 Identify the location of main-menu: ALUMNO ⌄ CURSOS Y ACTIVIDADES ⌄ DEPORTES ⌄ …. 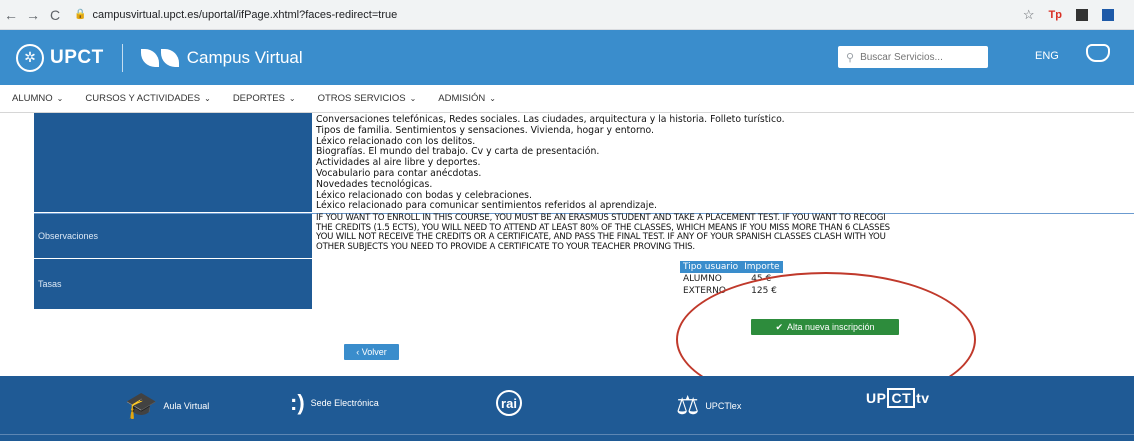
(567, 99).